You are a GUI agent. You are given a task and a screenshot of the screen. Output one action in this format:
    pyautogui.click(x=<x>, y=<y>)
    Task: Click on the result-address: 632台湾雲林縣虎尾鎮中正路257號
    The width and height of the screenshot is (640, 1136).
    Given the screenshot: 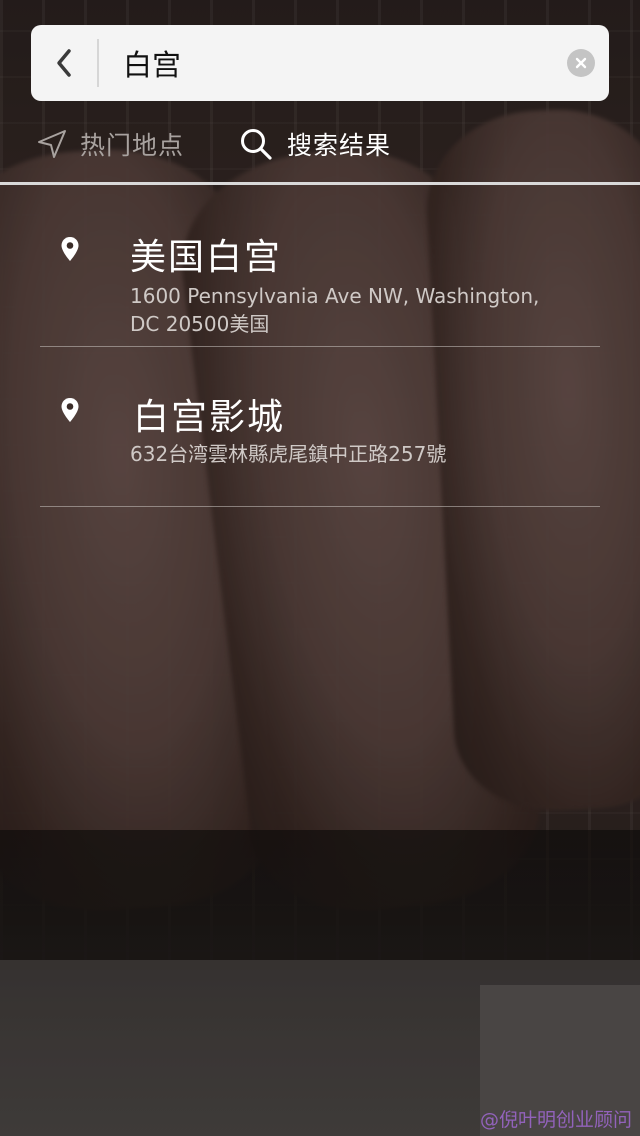 What is the action you would take?
    pyautogui.click(x=288, y=454)
    